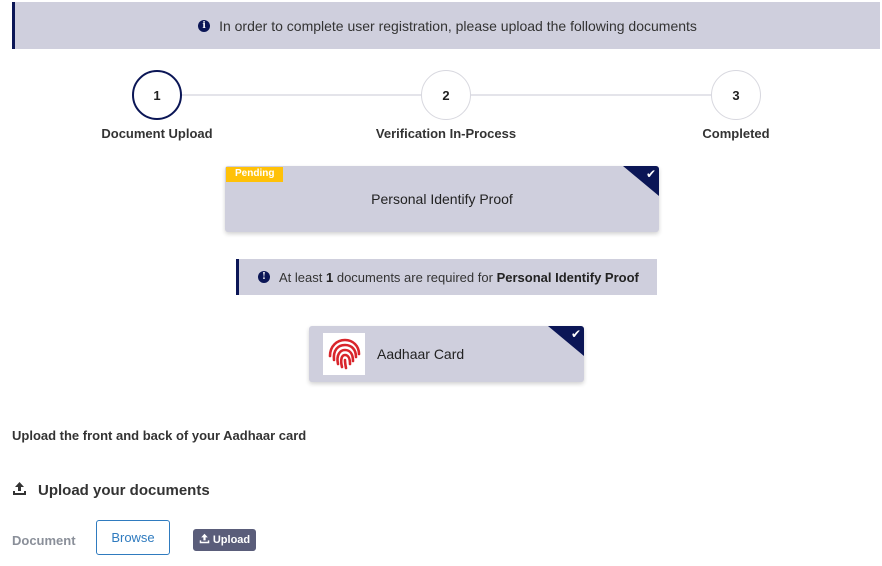 The width and height of the screenshot is (882, 566). What do you see at coordinates (736, 95) in the screenshot?
I see `step-number-circle: 3` at bounding box center [736, 95].